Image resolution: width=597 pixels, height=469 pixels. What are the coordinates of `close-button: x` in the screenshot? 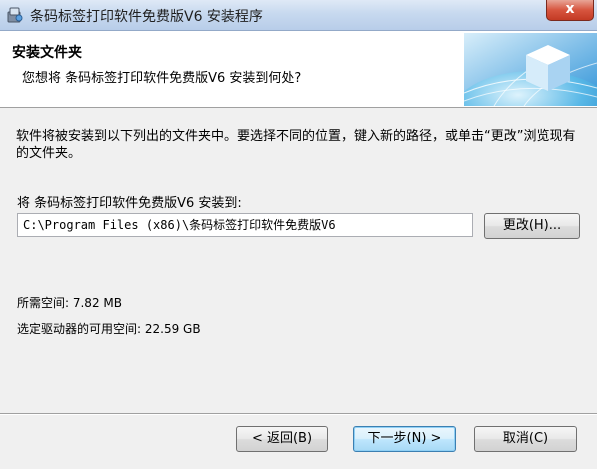 It's located at (570, 10).